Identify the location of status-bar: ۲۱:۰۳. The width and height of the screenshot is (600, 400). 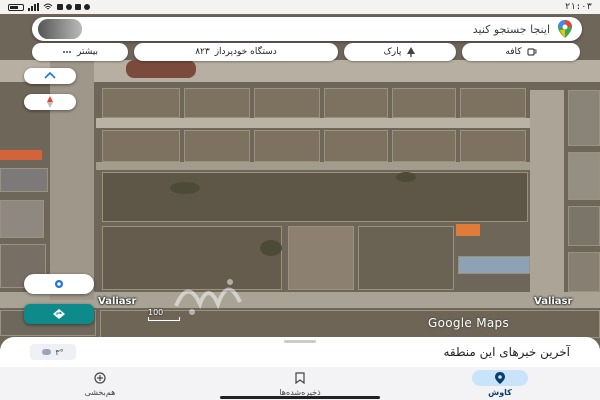
(300, 7).